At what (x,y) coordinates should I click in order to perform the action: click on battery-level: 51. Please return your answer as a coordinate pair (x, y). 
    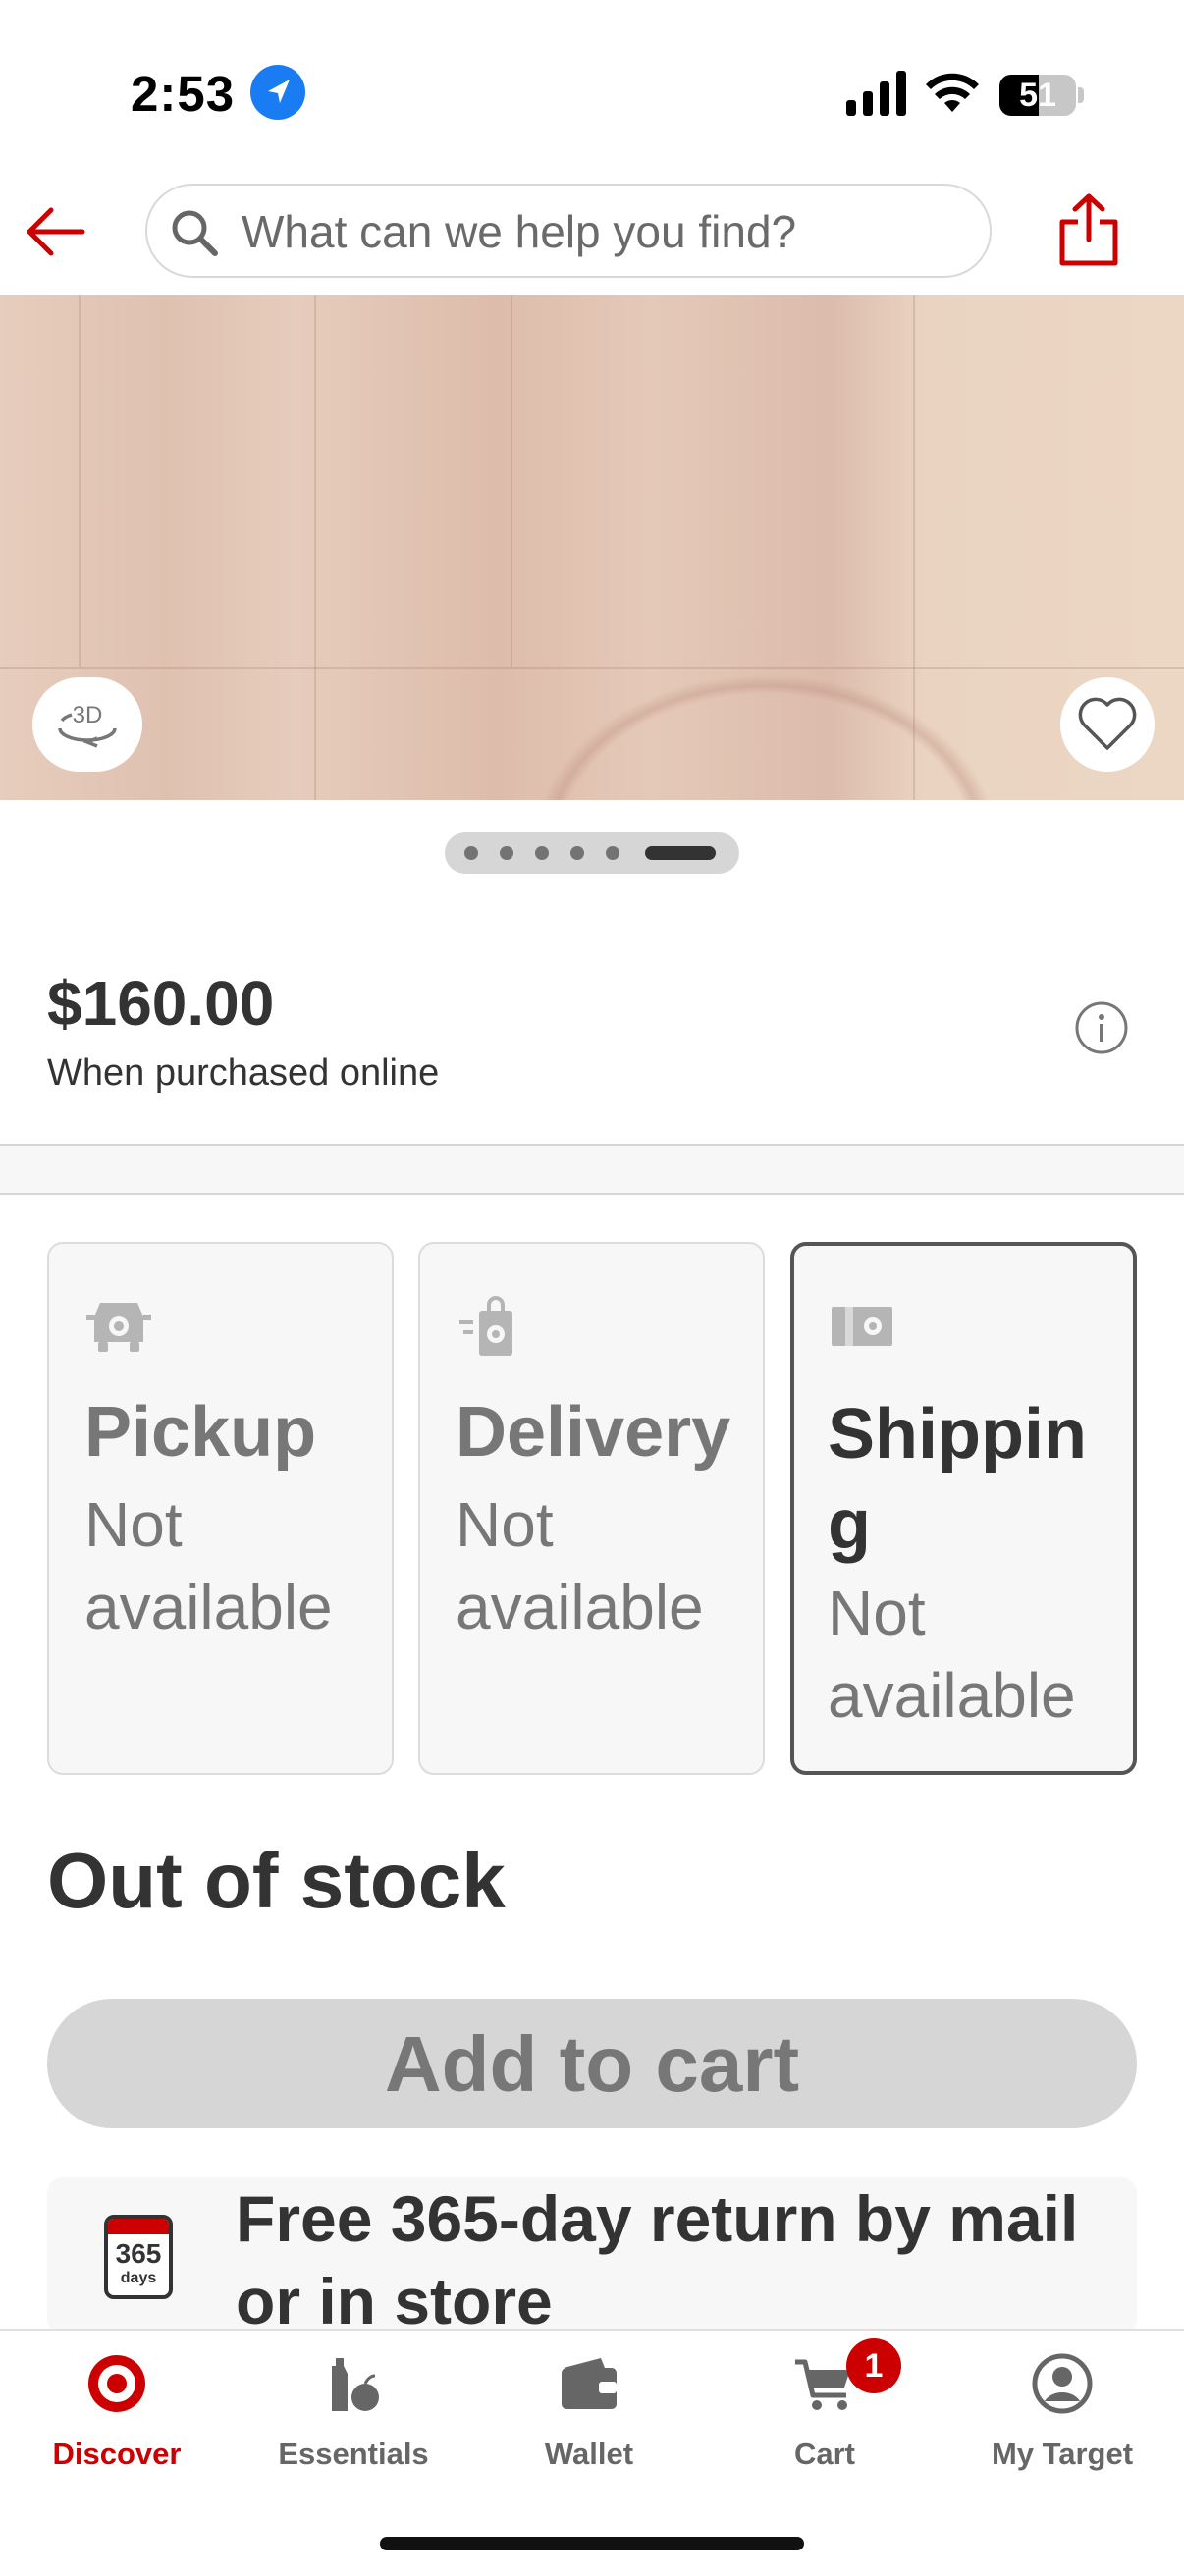
    Looking at the image, I should click on (1037, 95).